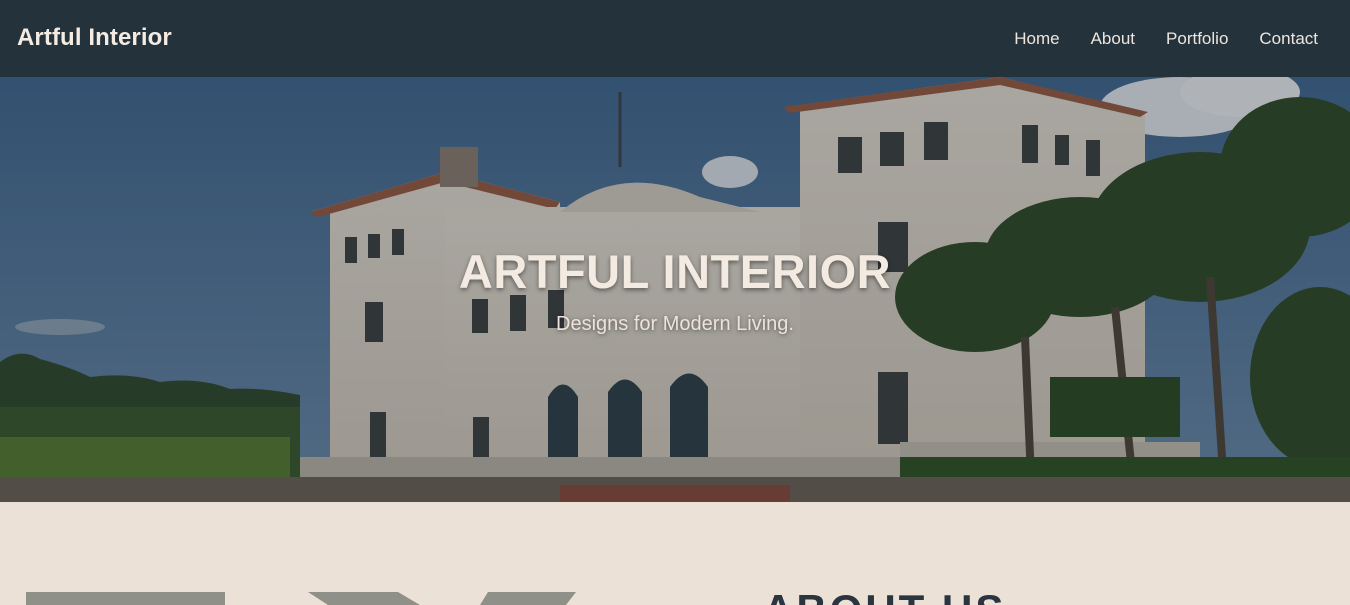  I want to click on main-nav: Home About Portfolio Contact, so click(1166, 39).